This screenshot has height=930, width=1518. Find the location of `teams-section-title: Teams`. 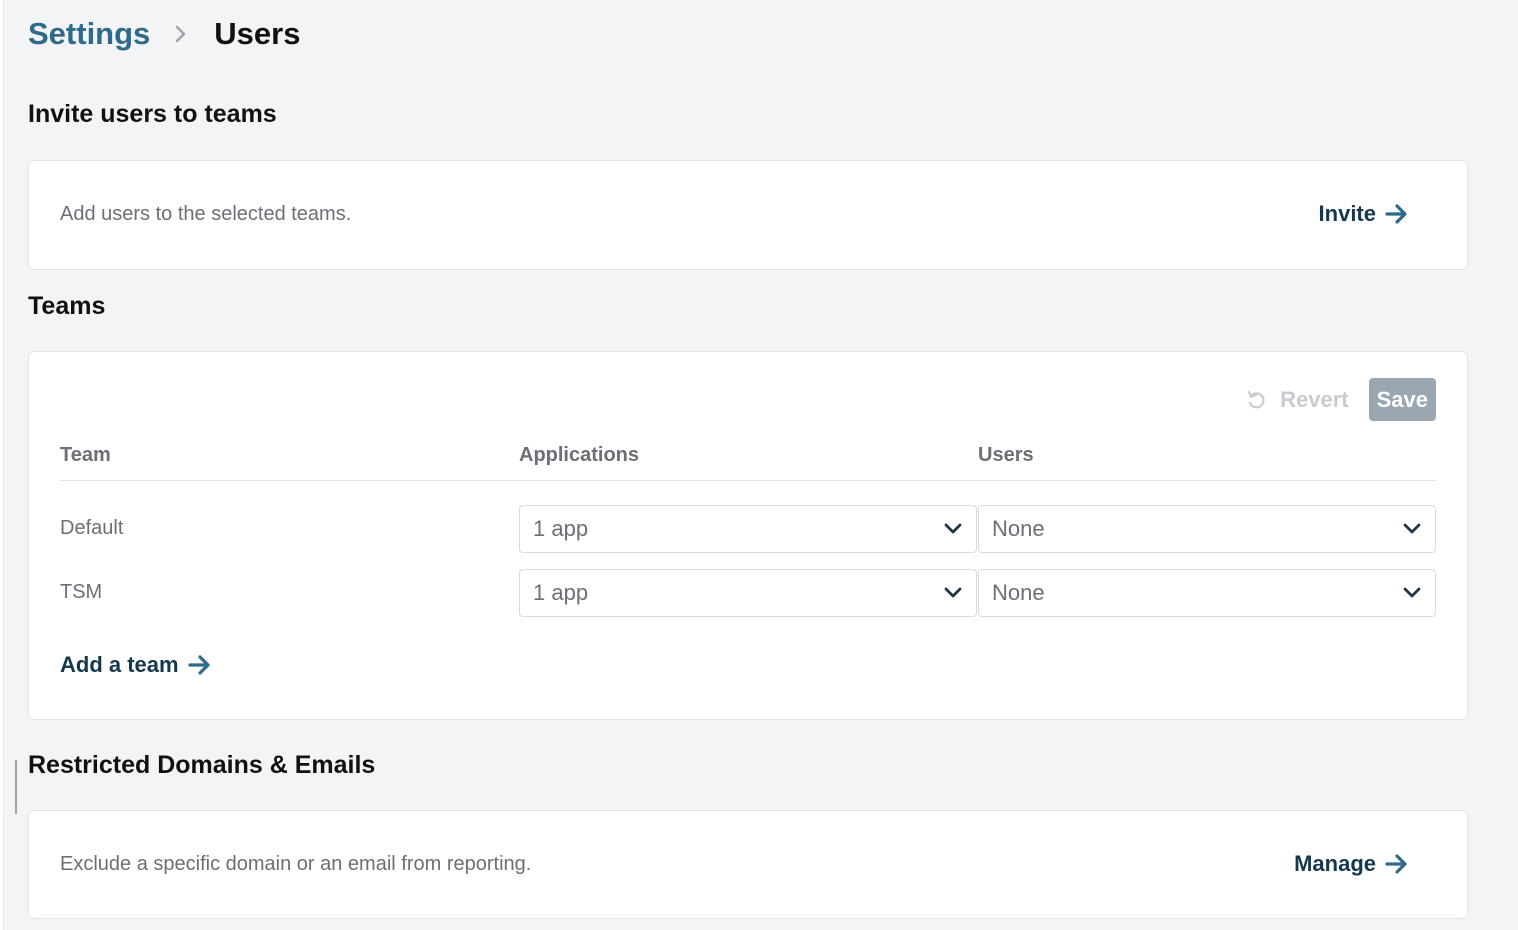

teams-section-title: Teams is located at coordinates (67, 306).